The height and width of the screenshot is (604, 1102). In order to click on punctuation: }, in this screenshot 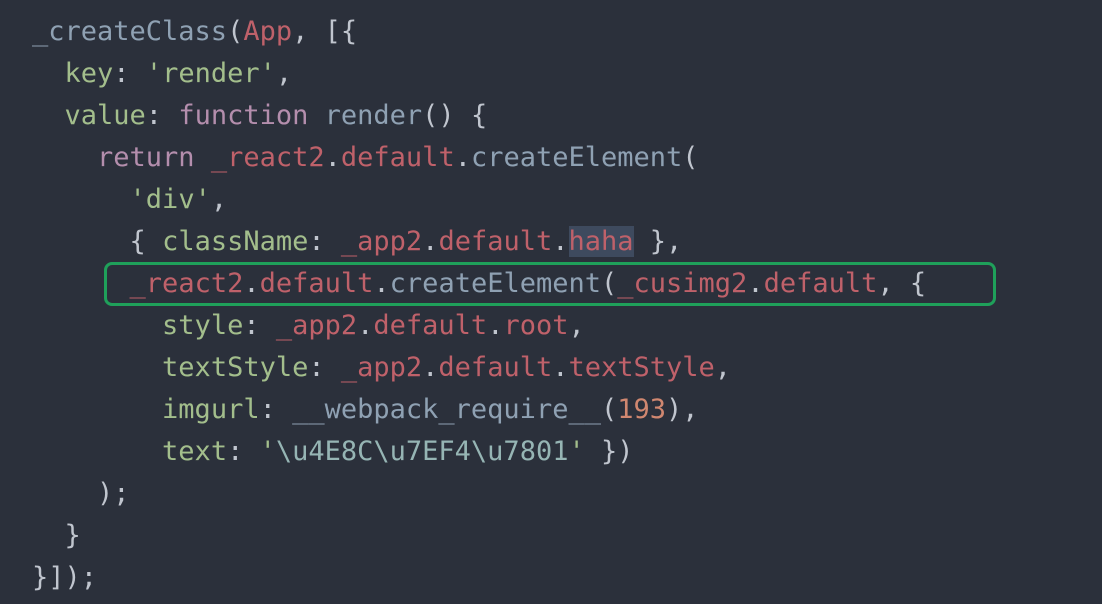, I will do `click(658, 241)`.